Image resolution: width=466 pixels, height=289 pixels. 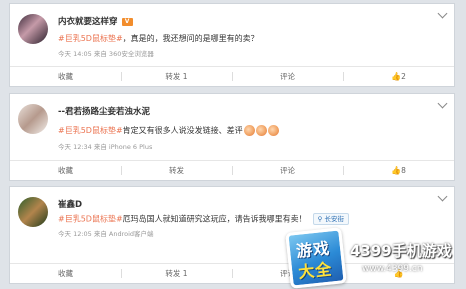 I want to click on post-text: #巨乳5D鼠标垫#厄玛岛国人就知道研究这玩应，请告诉我哪里有卖！ ⚲ 长安街, so click(x=203, y=219).